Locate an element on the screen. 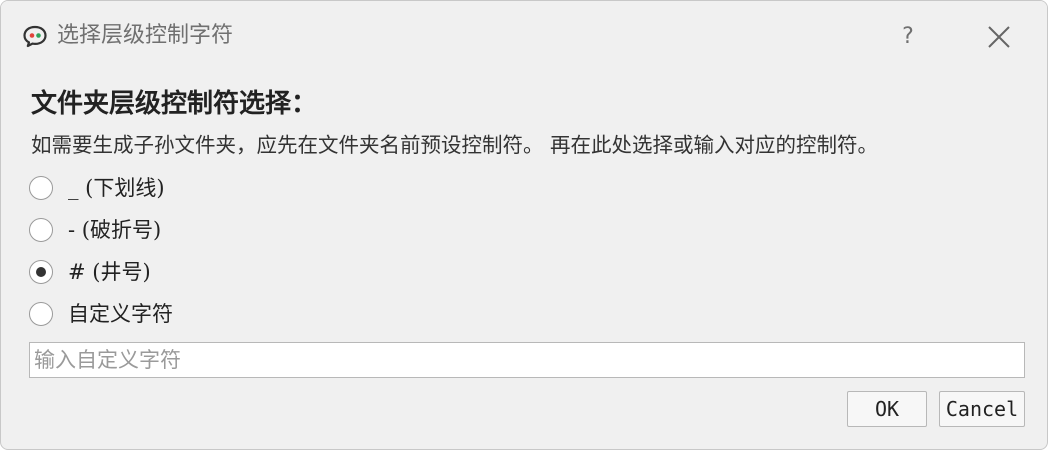 This screenshot has height=452, width=1050. dialog-heading: 文件夹层级控制符选择： is located at coordinates (174, 104).